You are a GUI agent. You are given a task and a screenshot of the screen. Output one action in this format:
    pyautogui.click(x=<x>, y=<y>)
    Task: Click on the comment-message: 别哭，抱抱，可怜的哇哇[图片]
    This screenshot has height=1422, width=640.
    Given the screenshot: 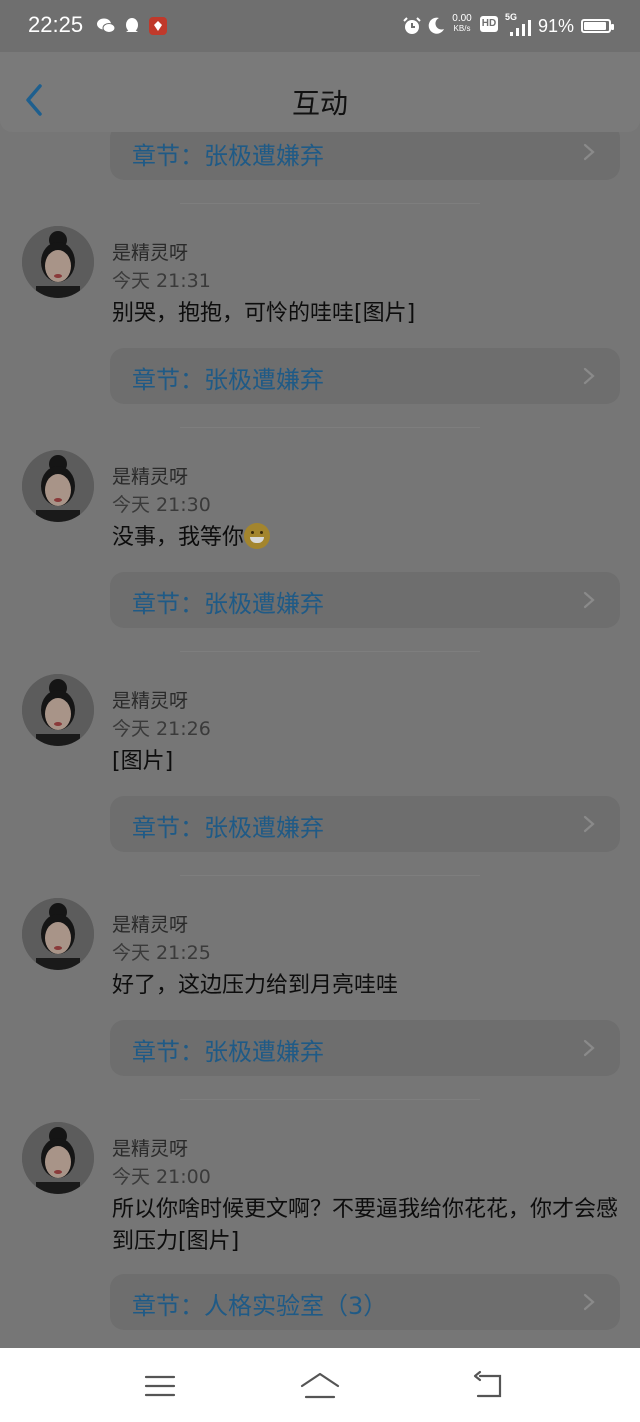 What is the action you would take?
    pyautogui.click(x=264, y=313)
    